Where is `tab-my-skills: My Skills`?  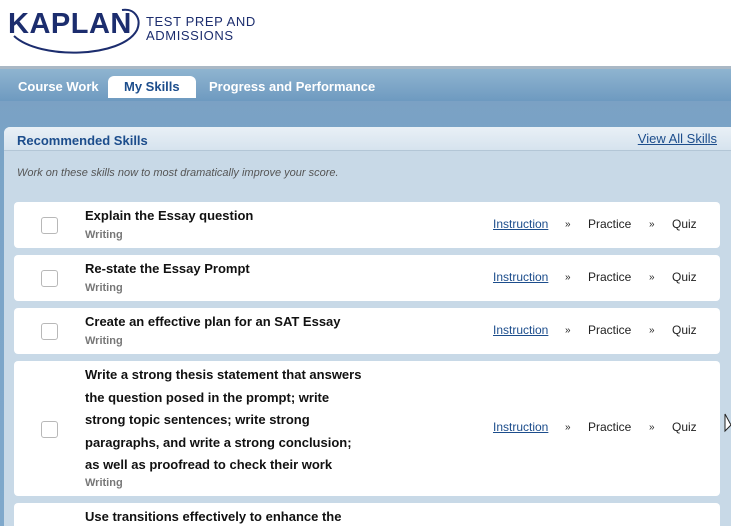 tab-my-skills: My Skills is located at coordinates (152, 87).